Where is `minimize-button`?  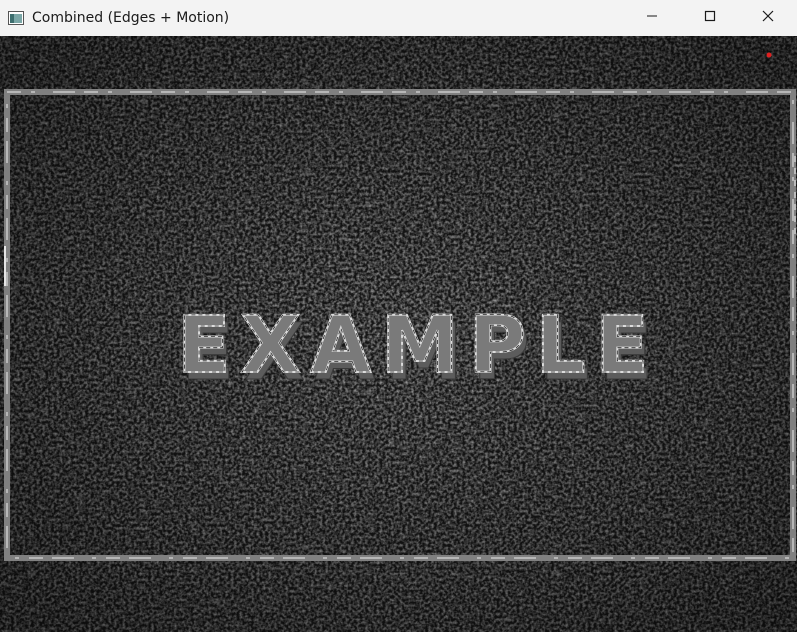
minimize-button is located at coordinates (652, 18).